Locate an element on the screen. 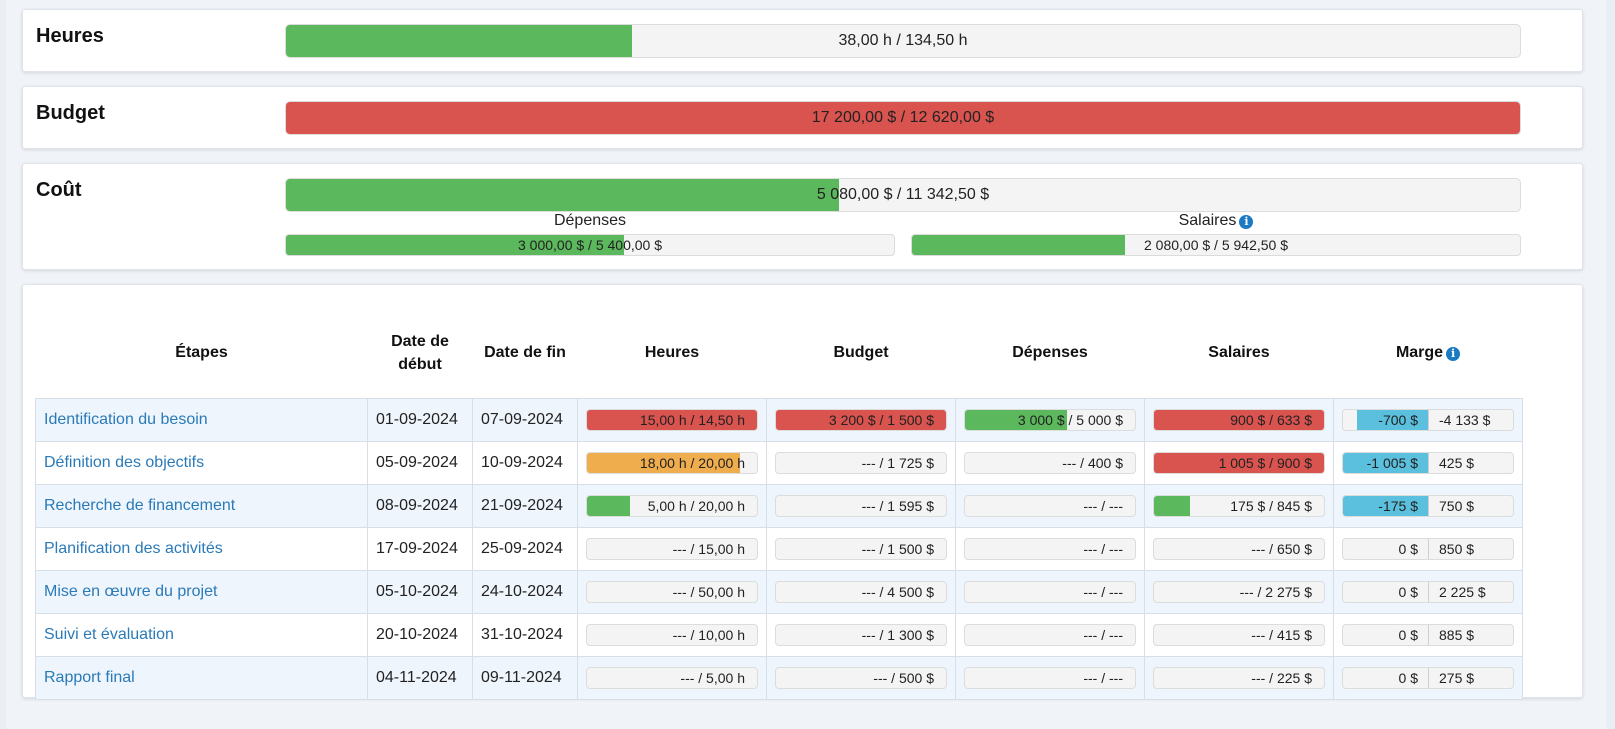 The height and width of the screenshot is (729, 1615). marge-left: -175 $ is located at coordinates (1386, 505).